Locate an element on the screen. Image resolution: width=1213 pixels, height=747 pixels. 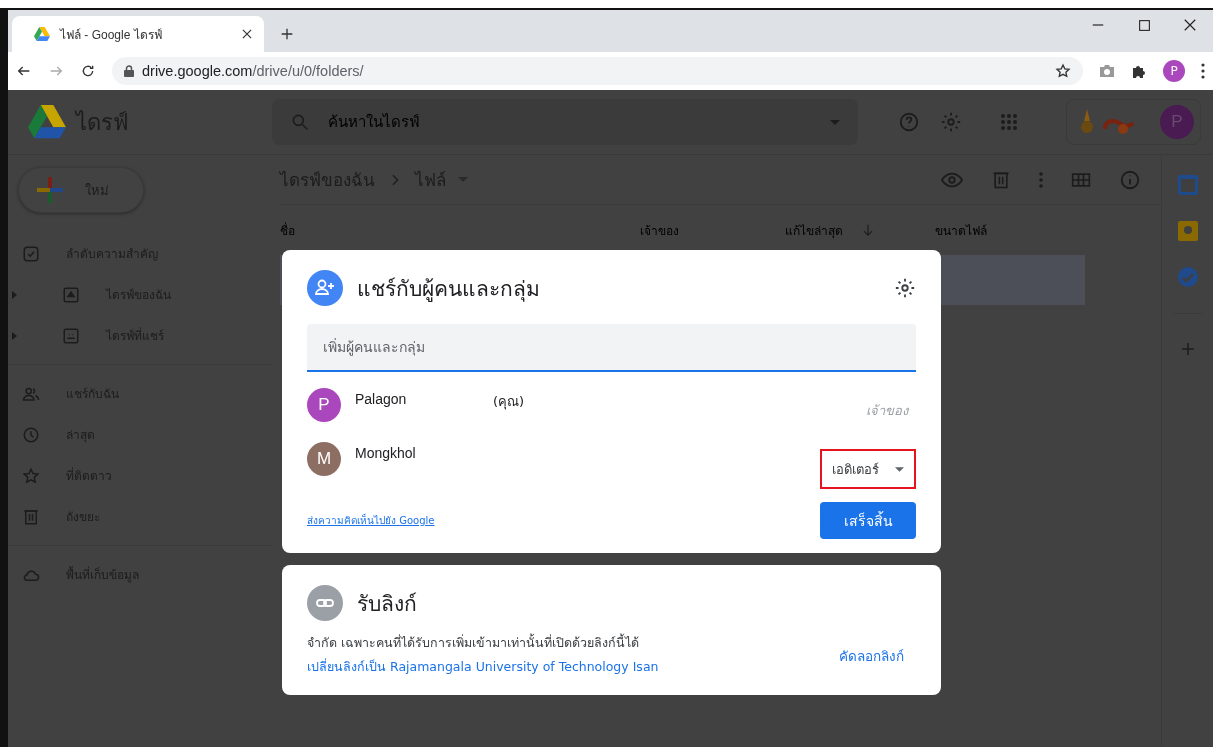
dialog-title: แชร์กับผู้คนและกลุ่ม is located at coordinates (449, 289).